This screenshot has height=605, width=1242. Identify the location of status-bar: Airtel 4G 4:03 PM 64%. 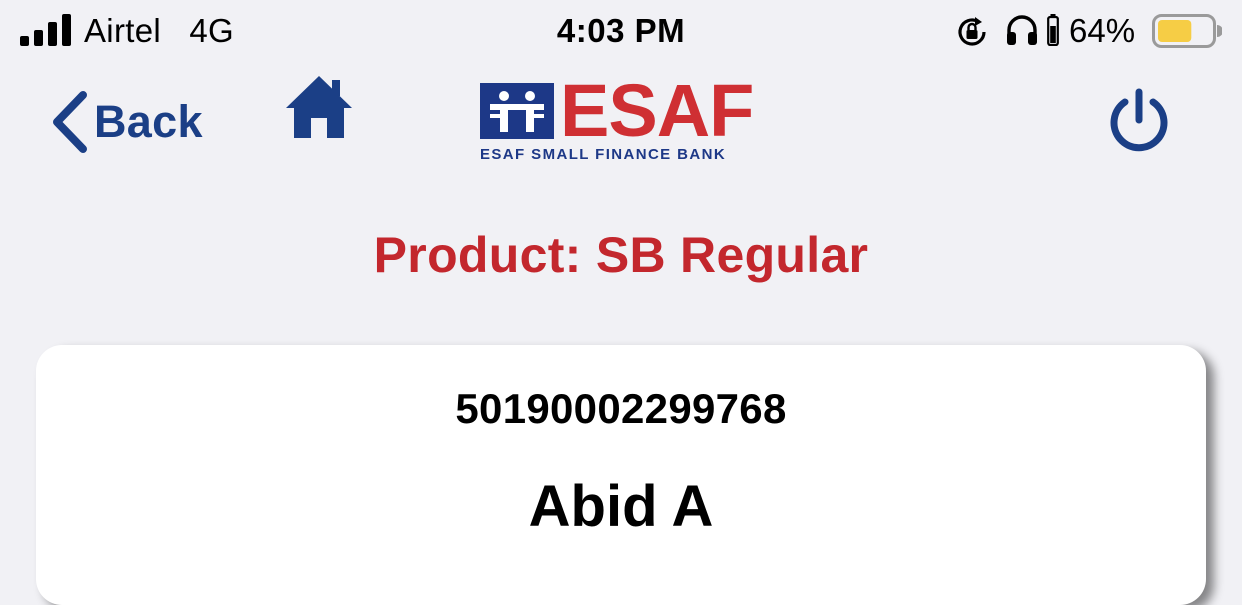
(621, 33).